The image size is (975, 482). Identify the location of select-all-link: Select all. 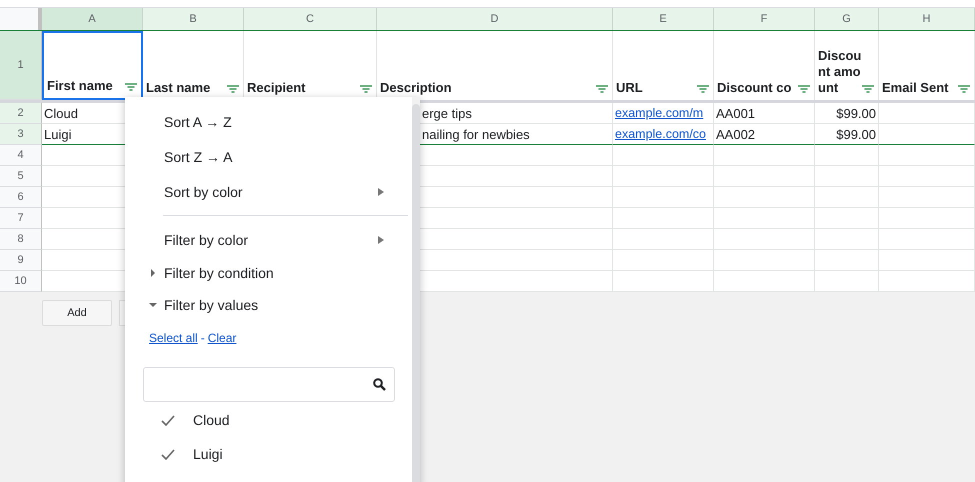
(173, 338).